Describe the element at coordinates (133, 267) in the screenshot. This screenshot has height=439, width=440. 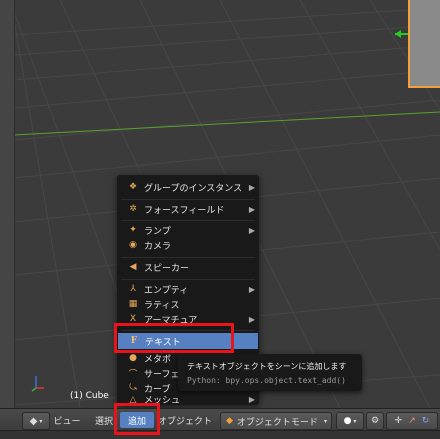
I see `speaker-icon: ◀` at that location.